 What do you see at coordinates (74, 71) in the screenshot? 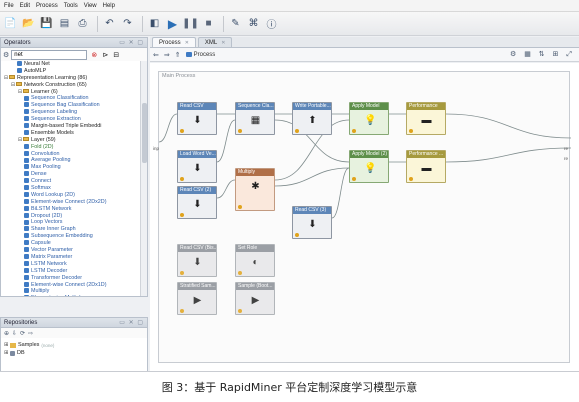
I see `tree-operator: AutoMLP` at bounding box center [74, 71].